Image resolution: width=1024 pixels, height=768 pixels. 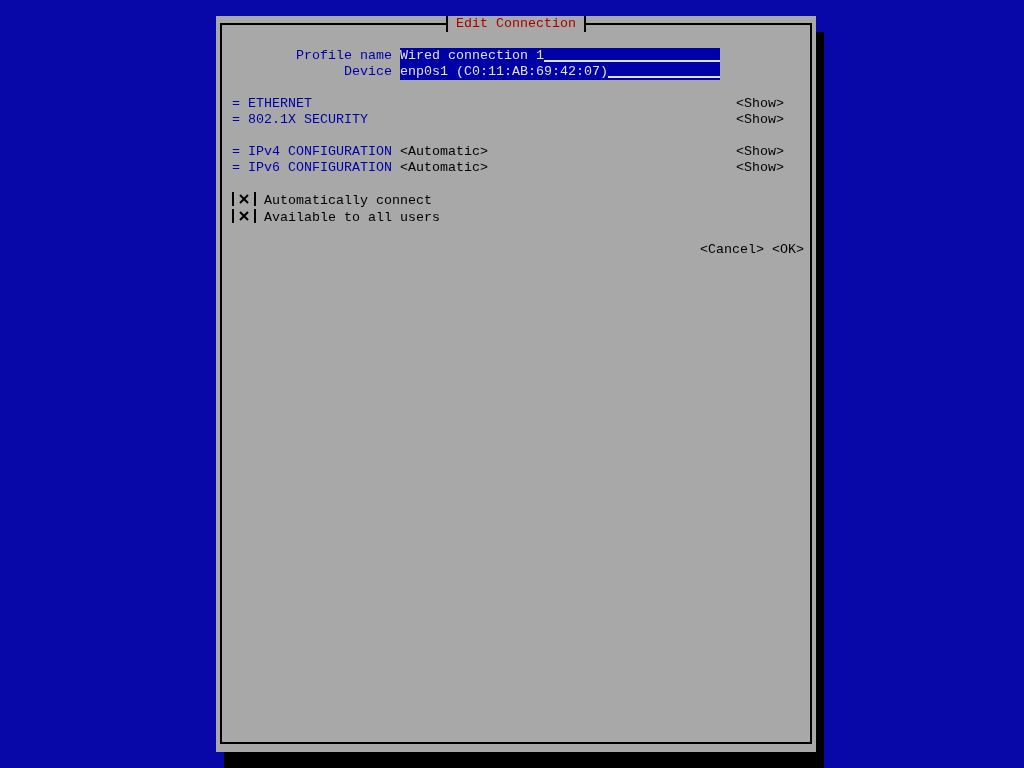 I want to click on field-label: Device, so click(x=368, y=72).